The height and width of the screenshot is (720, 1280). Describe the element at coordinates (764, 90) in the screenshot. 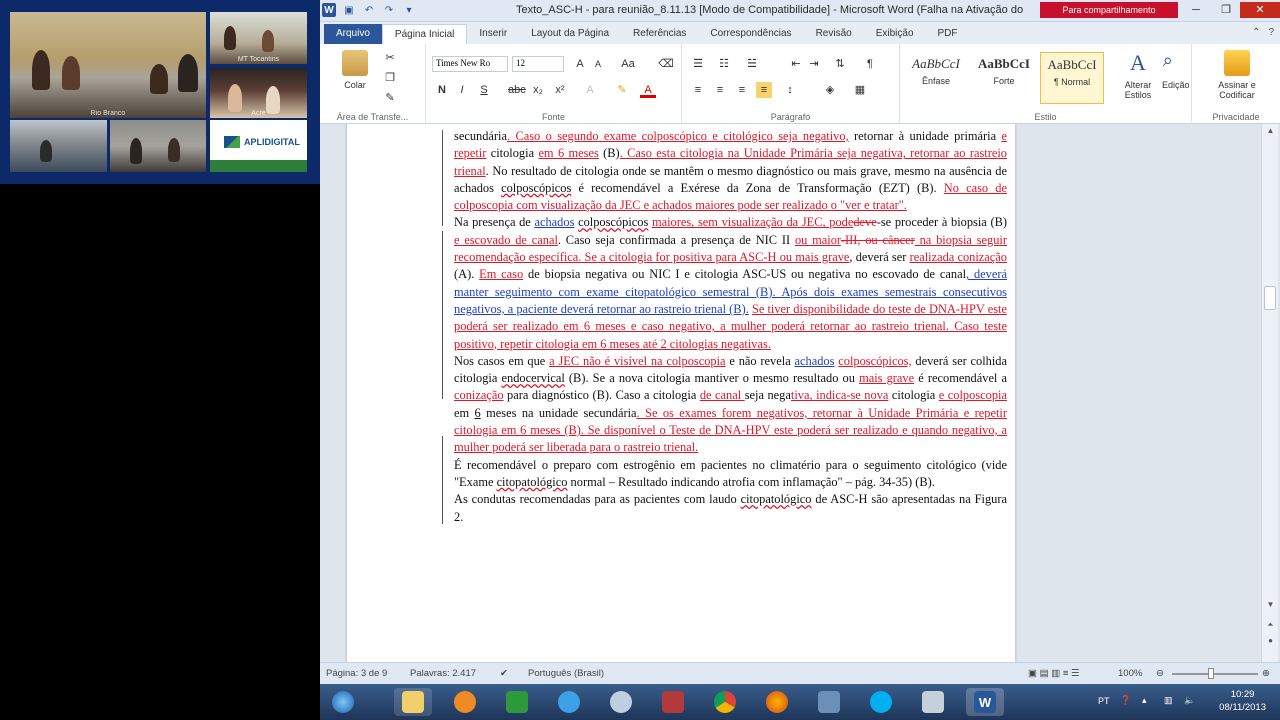

I see `justify-icon: ≡` at that location.